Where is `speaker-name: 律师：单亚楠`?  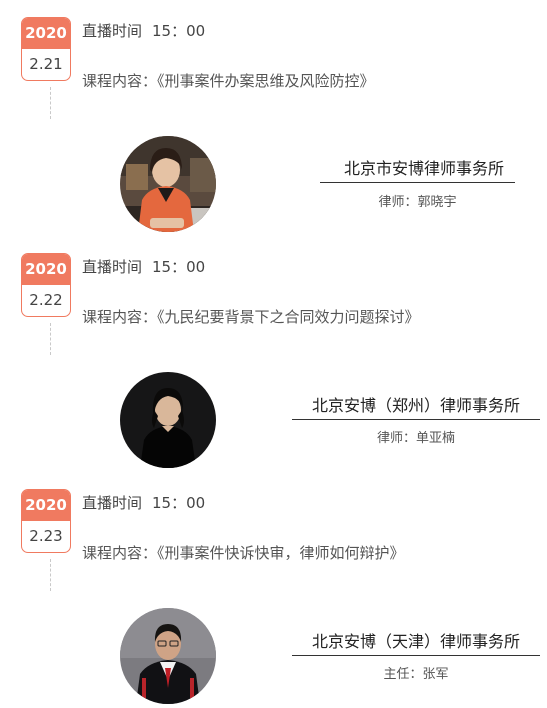 speaker-name: 律师：单亚楠 is located at coordinates (416, 436).